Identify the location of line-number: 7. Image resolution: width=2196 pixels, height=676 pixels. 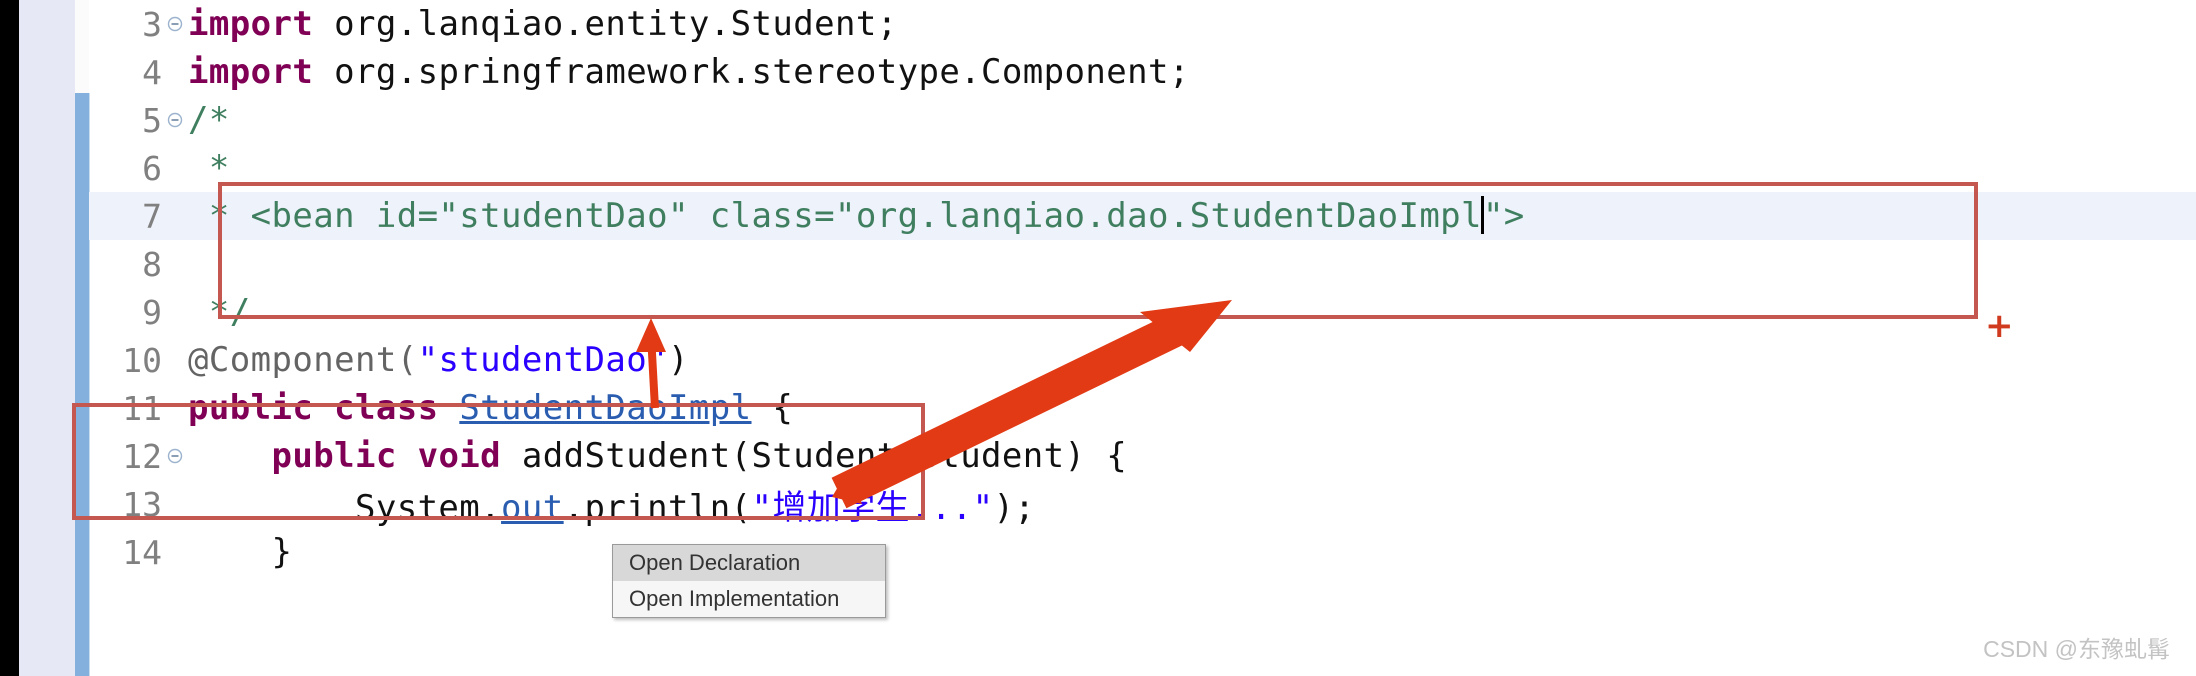
(152, 216).